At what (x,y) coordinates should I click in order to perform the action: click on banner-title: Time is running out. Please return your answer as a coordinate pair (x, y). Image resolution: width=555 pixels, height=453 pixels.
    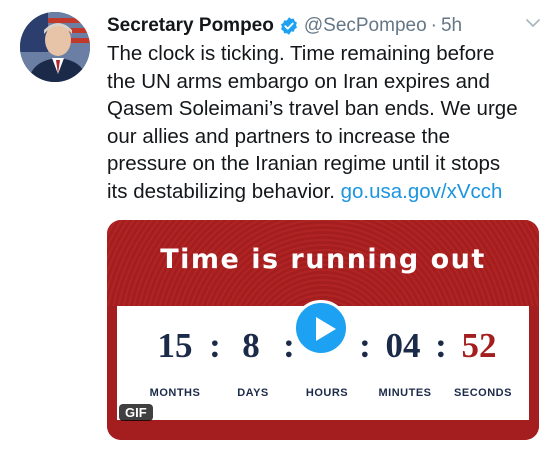
    Looking at the image, I should click on (323, 259).